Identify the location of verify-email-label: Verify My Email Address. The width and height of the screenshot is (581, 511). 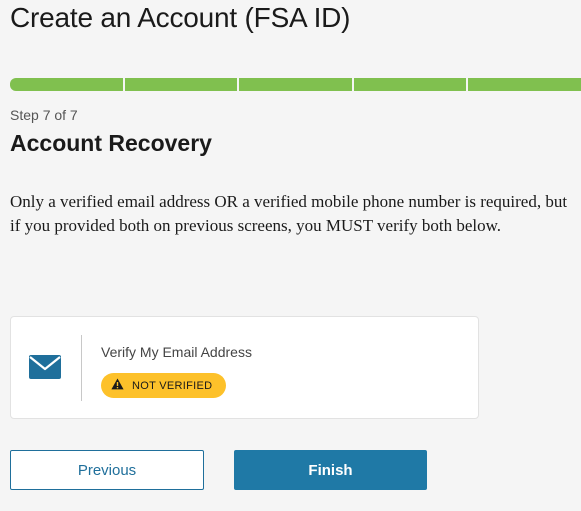
(176, 352).